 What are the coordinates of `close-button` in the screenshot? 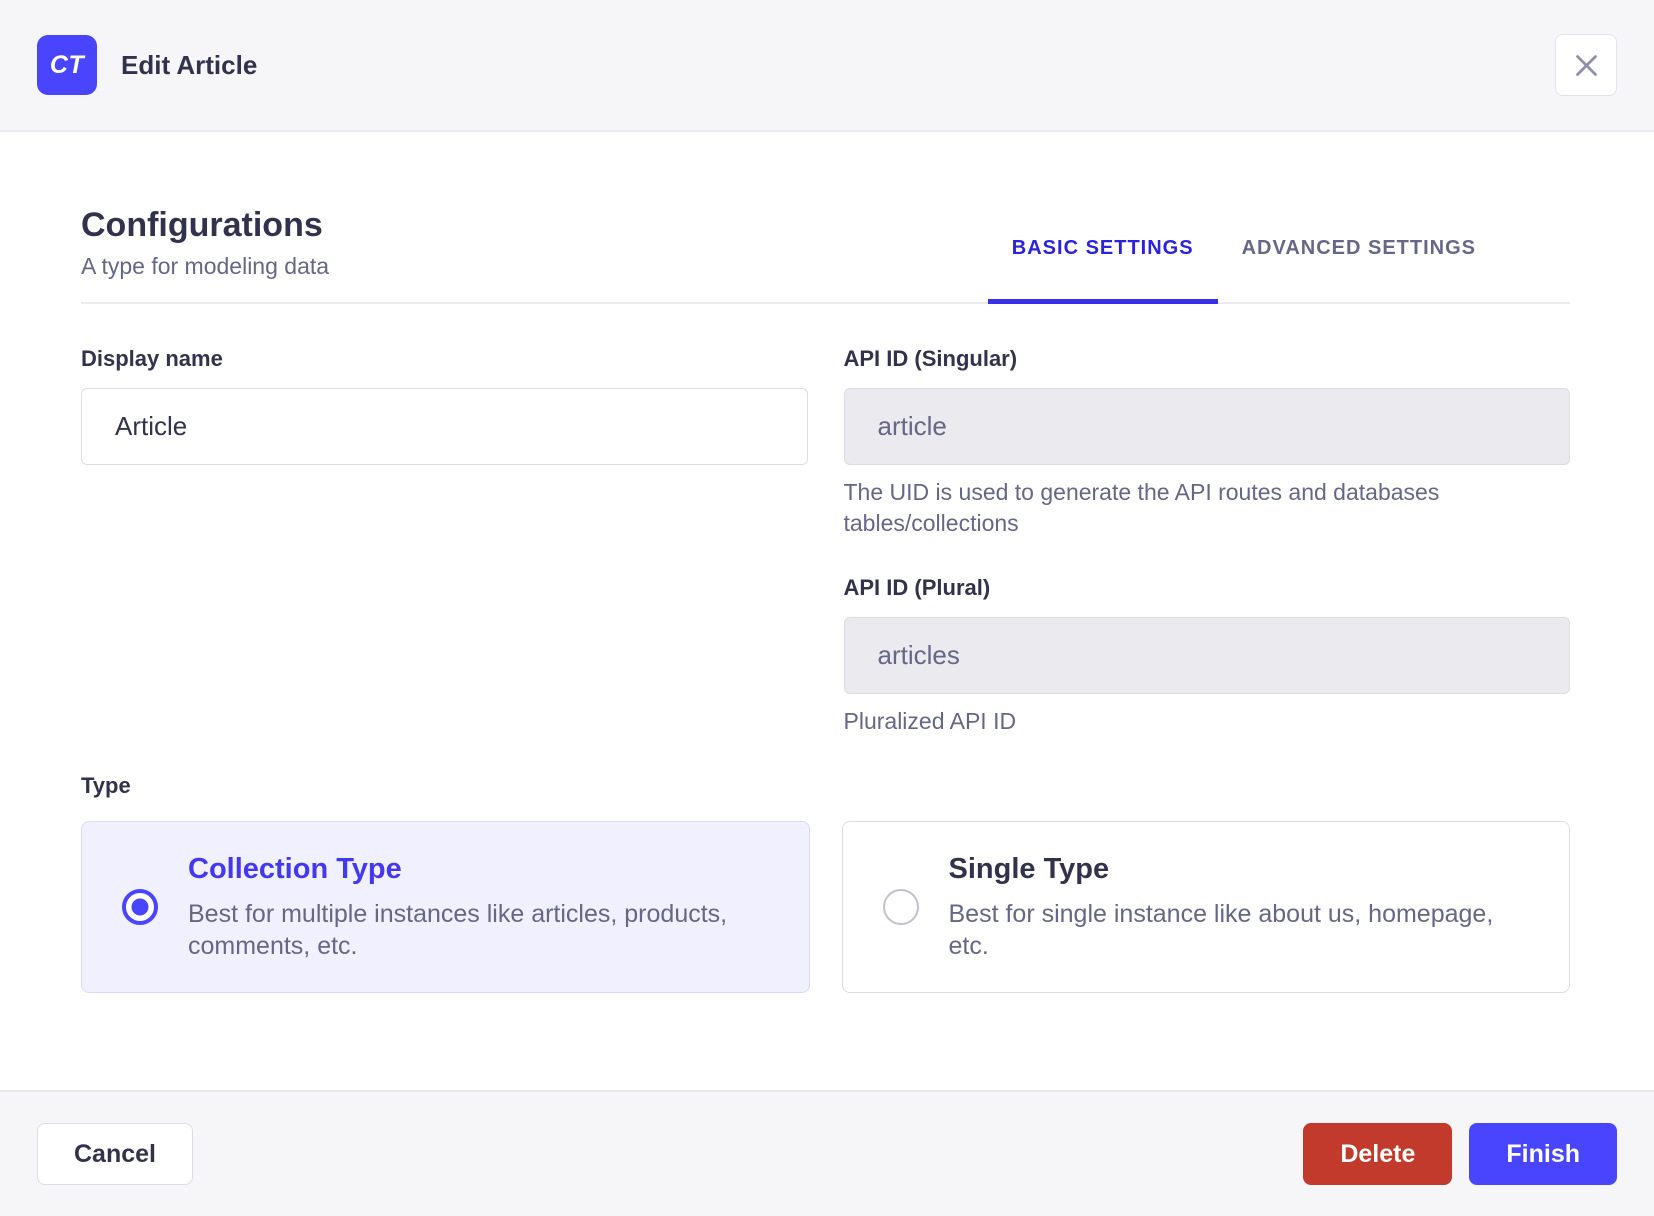 It's located at (1586, 65).